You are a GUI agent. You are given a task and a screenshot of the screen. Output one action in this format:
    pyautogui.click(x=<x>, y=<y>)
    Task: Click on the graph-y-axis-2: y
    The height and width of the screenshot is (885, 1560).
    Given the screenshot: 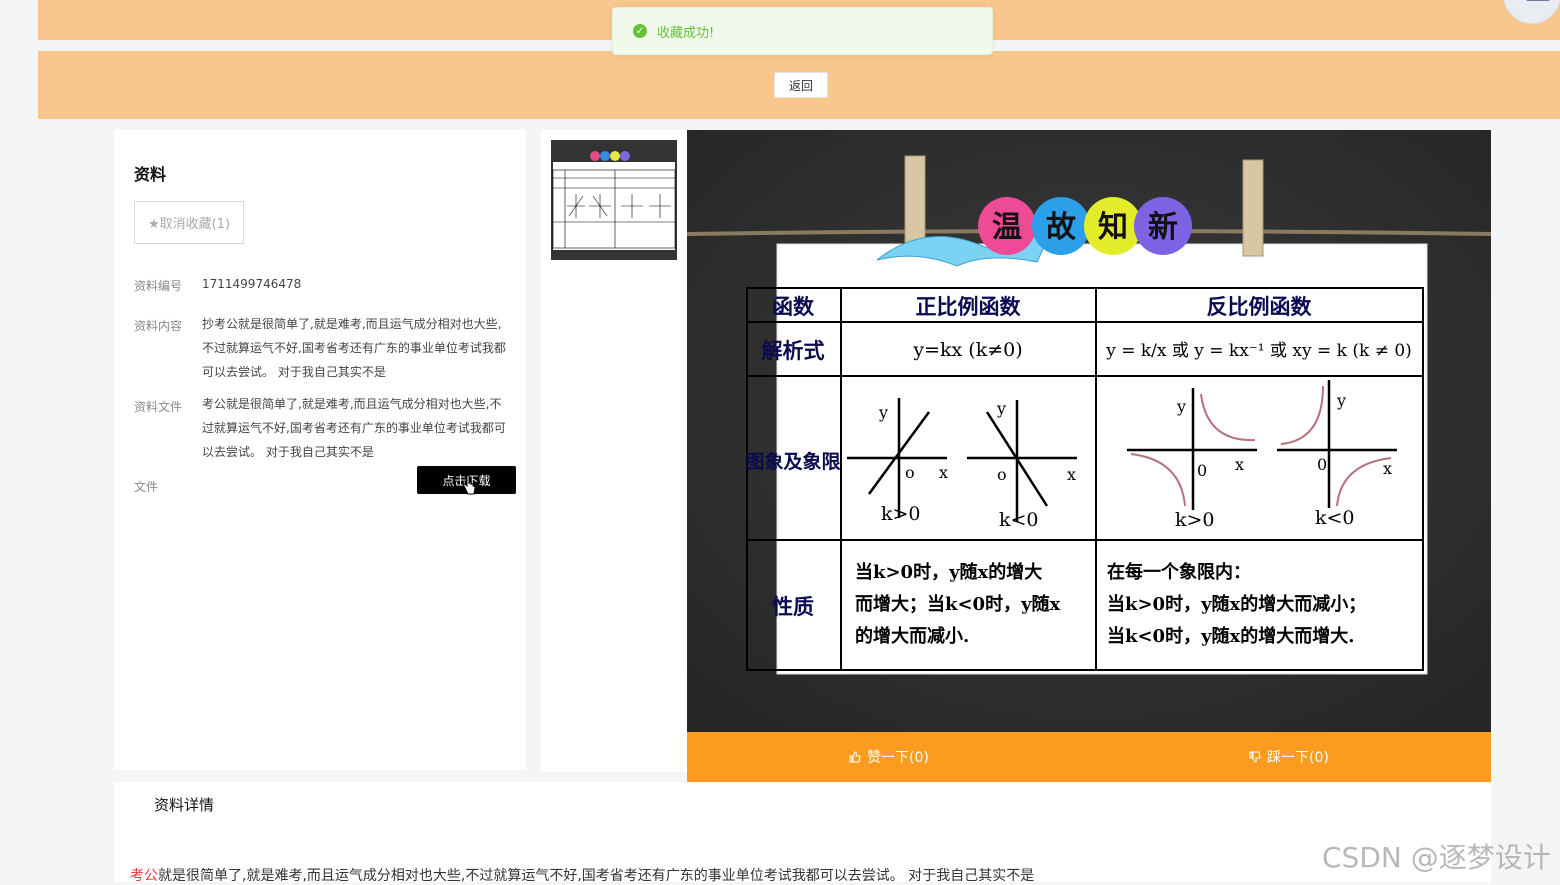 What is the action you would take?
    pyautogui.click(x=1001, y=408)
    